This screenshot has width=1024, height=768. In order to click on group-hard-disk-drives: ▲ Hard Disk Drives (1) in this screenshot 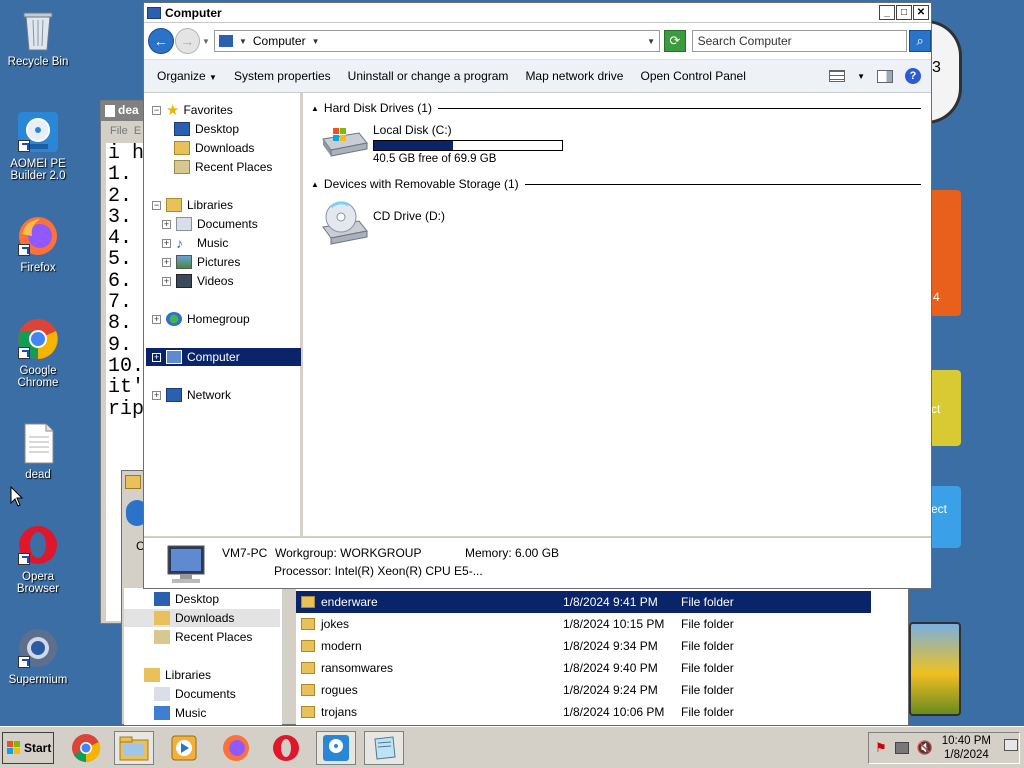, I will do `click(616, 108)`.